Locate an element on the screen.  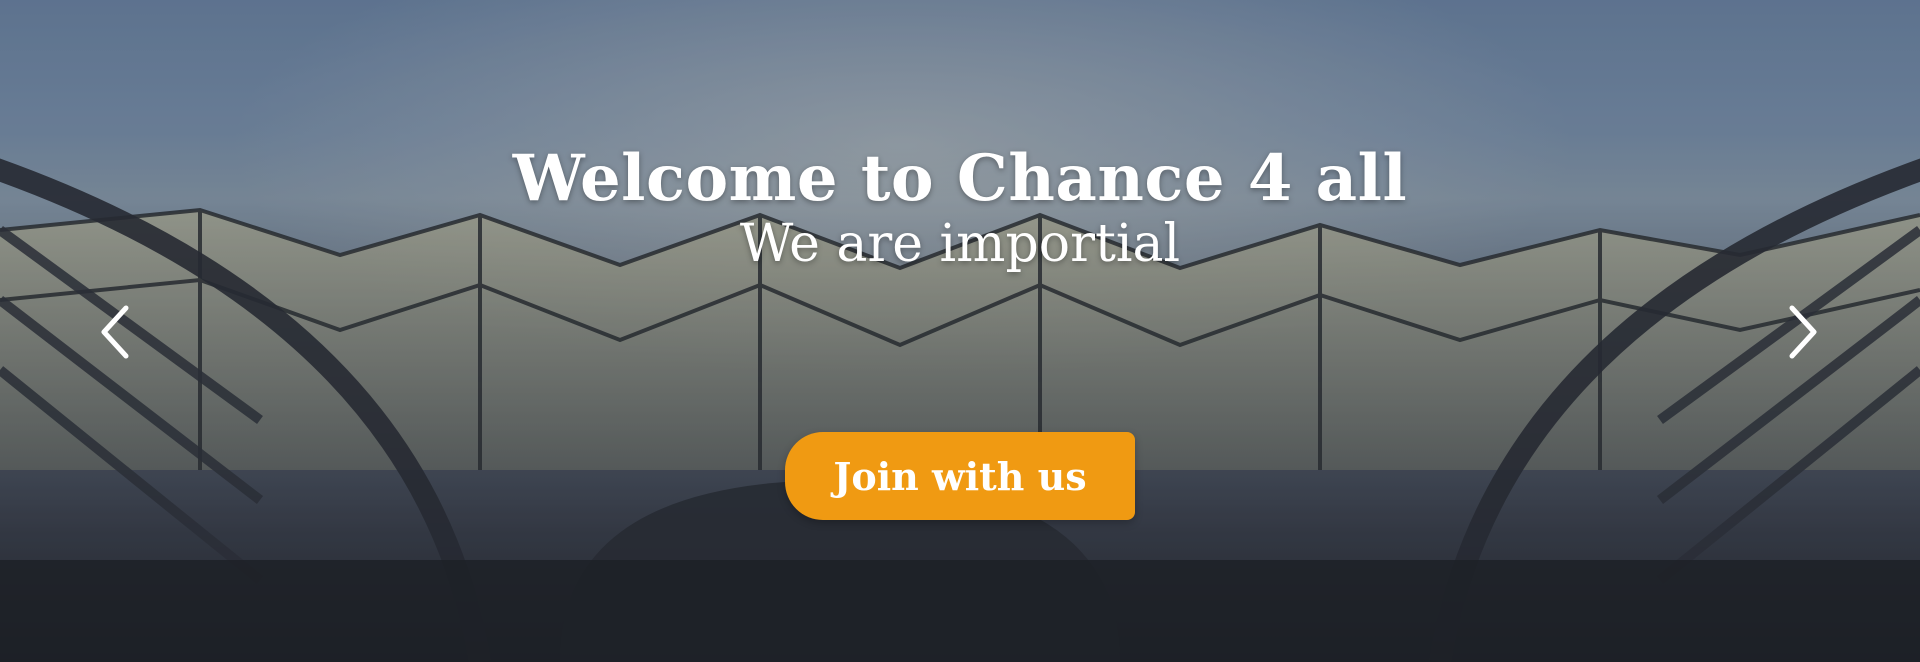
hero-subtitle: We are importial is located at coordinates (960, 244).